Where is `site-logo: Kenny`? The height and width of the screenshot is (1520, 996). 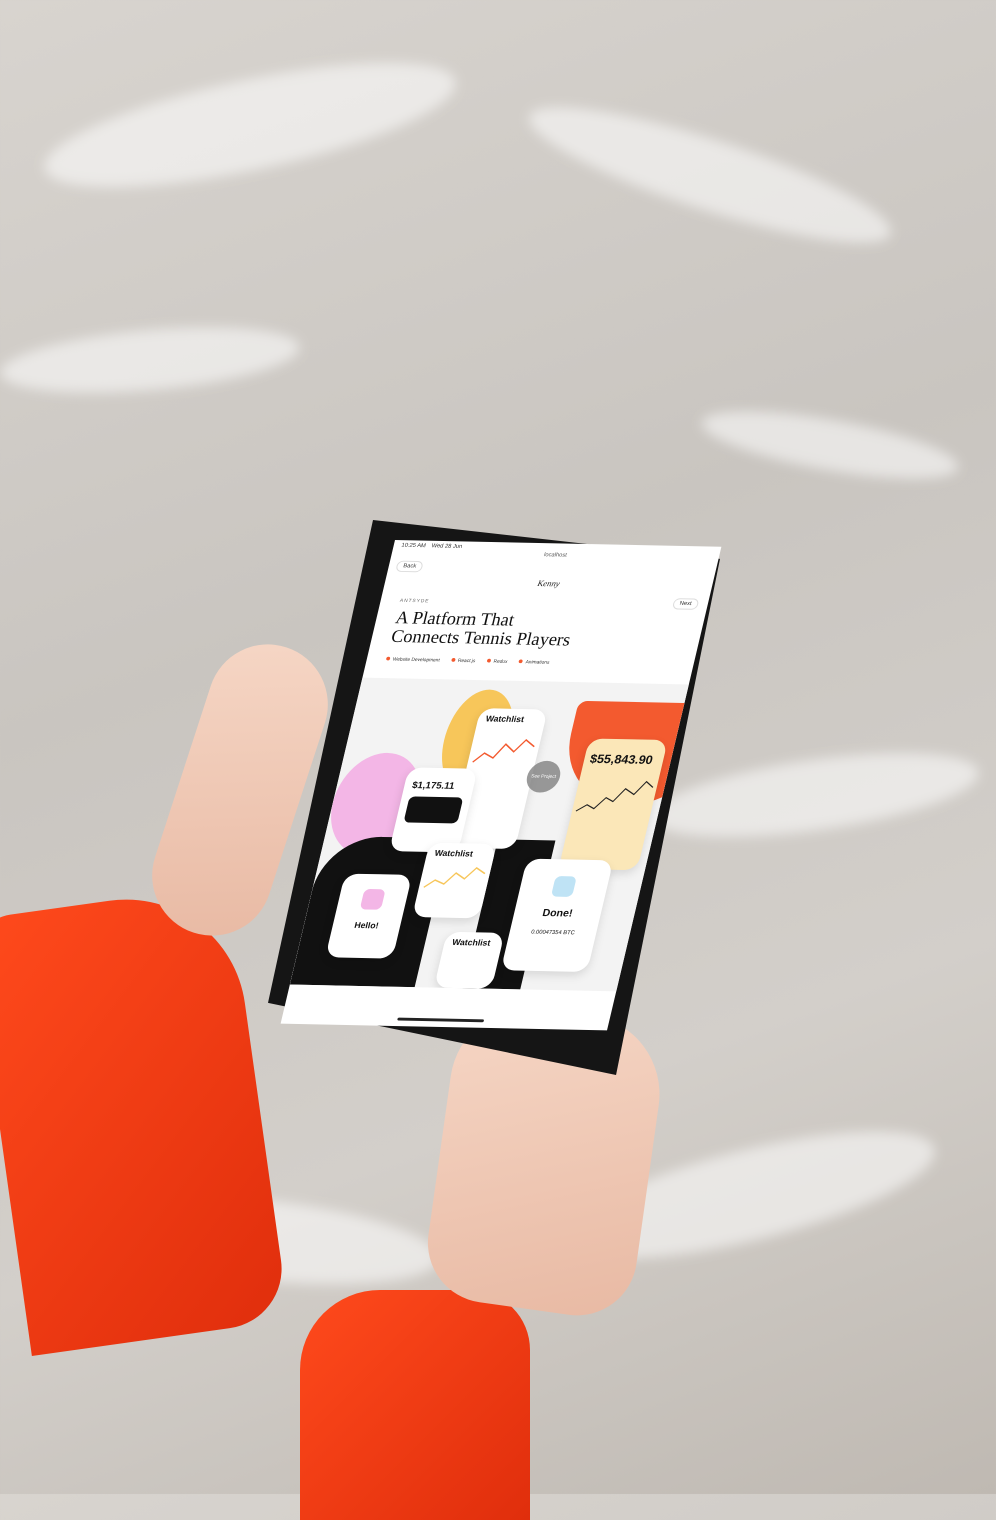 site-logo: Kenny is located at coordinates (548, 583).